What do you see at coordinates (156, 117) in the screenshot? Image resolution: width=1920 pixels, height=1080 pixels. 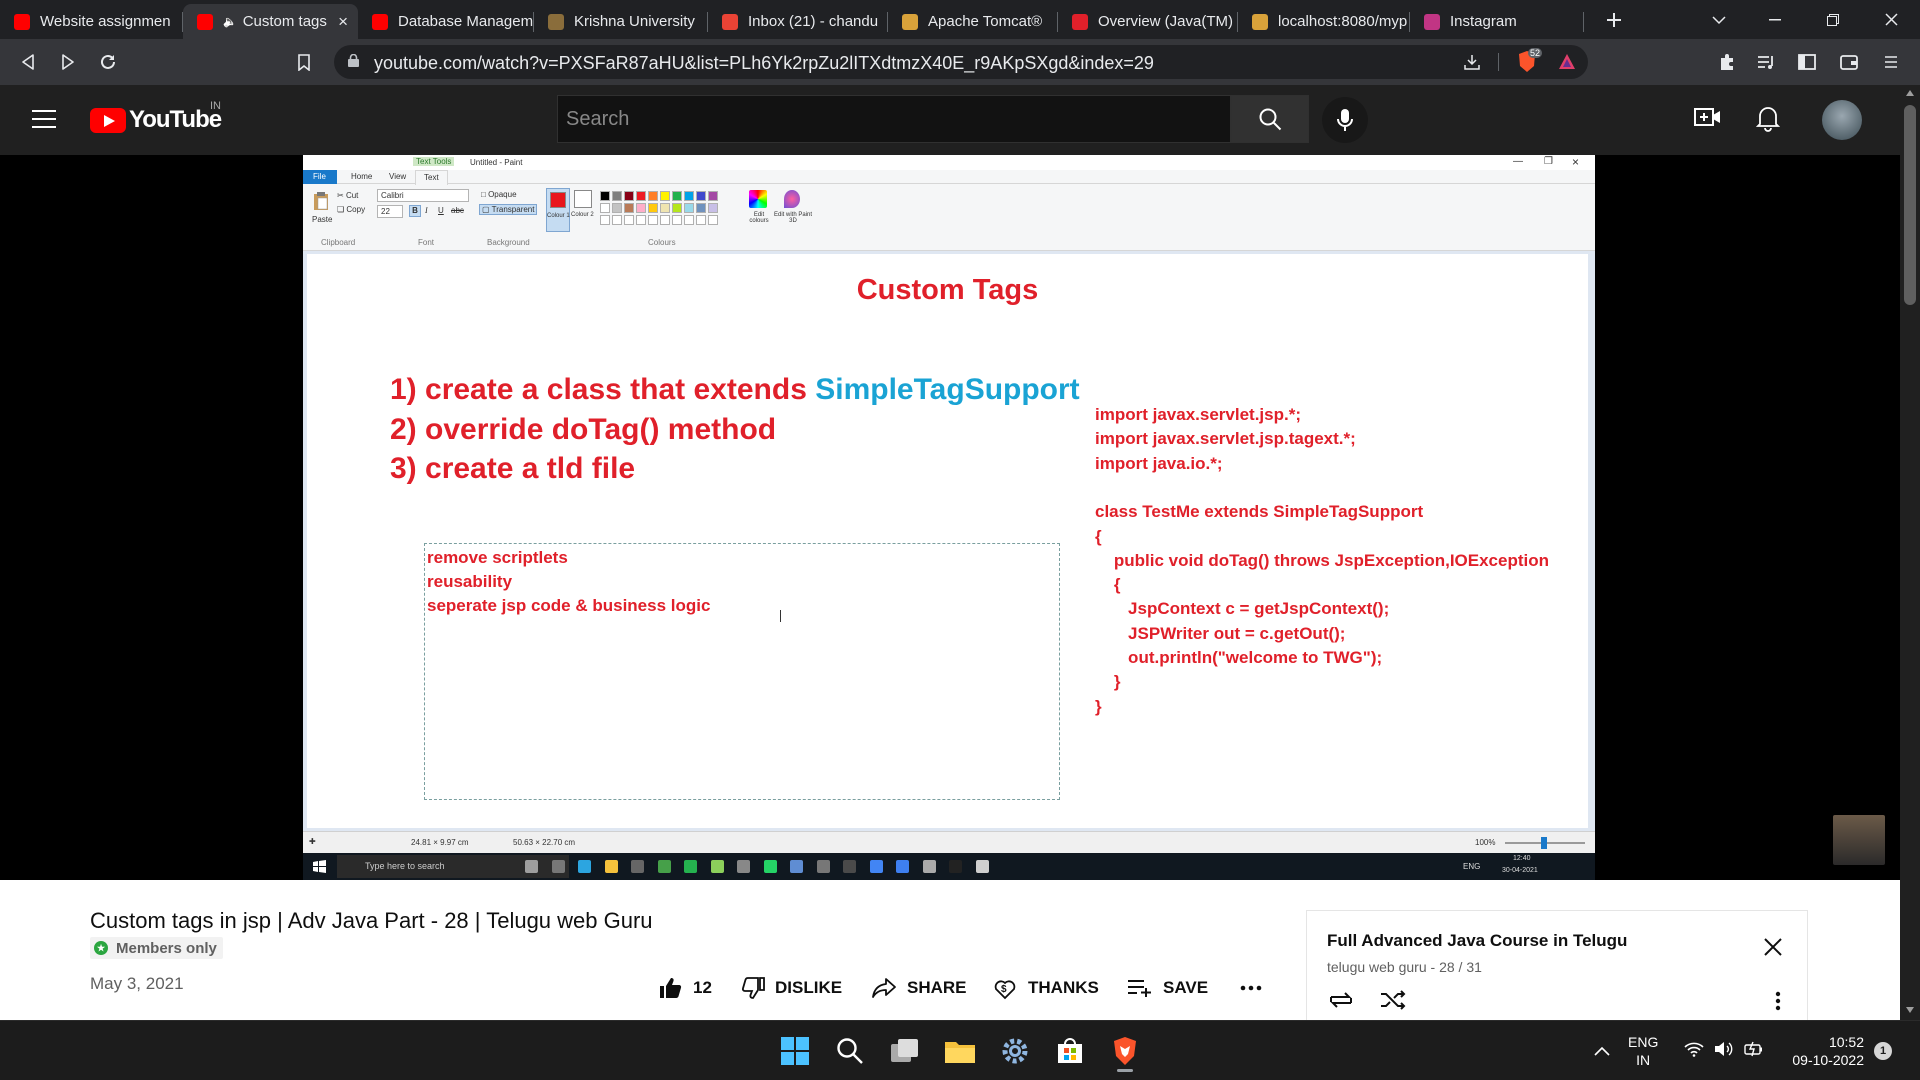 I see `youtube-logo: YouTube IN` at bounding box center [156, 117].